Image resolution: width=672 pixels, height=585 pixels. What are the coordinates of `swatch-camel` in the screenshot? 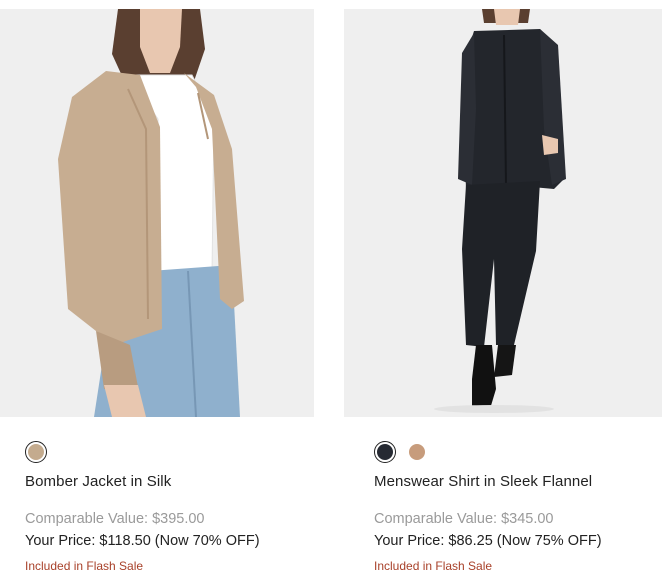 It's located at (417, 452).